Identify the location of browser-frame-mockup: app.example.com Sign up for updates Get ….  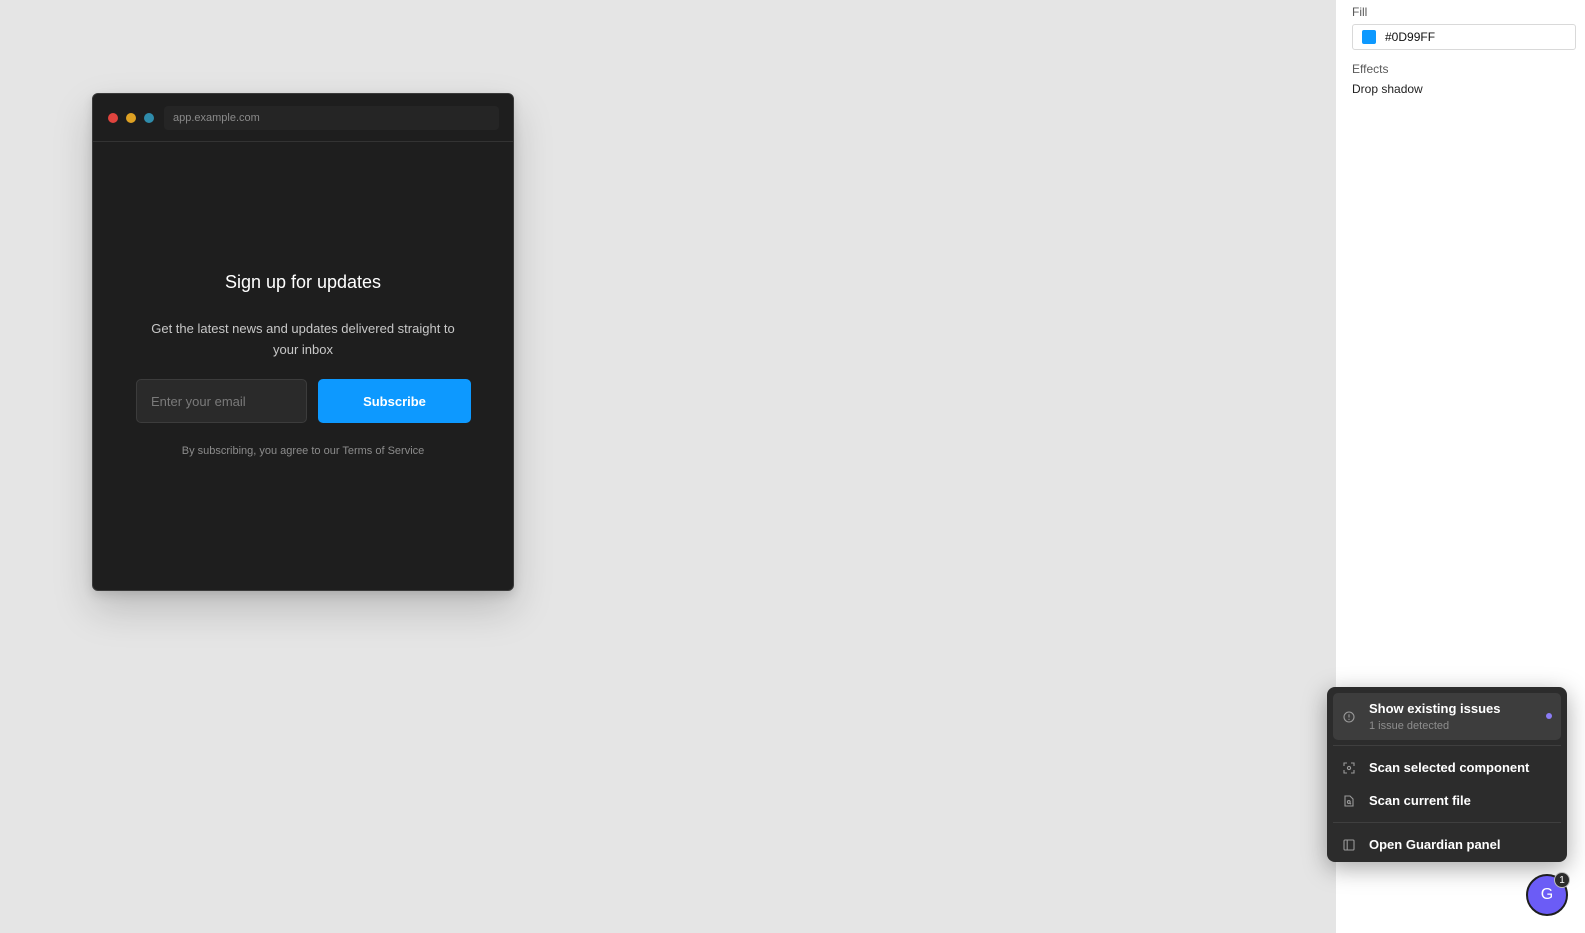
(303, 342).